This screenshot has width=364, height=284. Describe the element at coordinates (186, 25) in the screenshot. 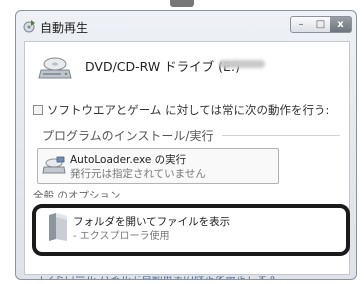

I see `title-bar: 自動再生 – □ x` at that location.